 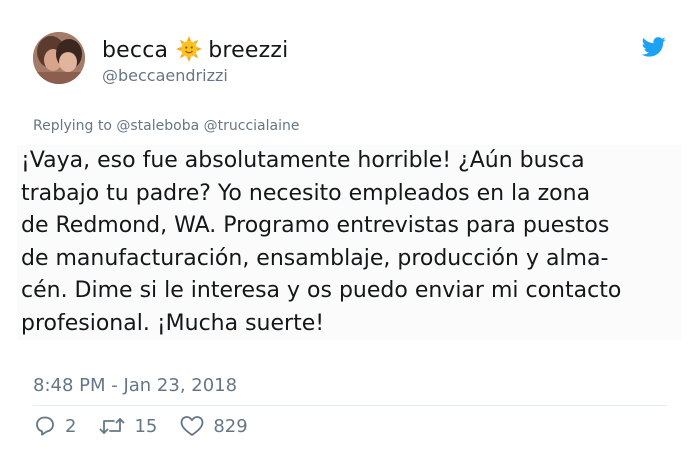 I want to click on twitter-bird-icon, so click(x=653, y=47).